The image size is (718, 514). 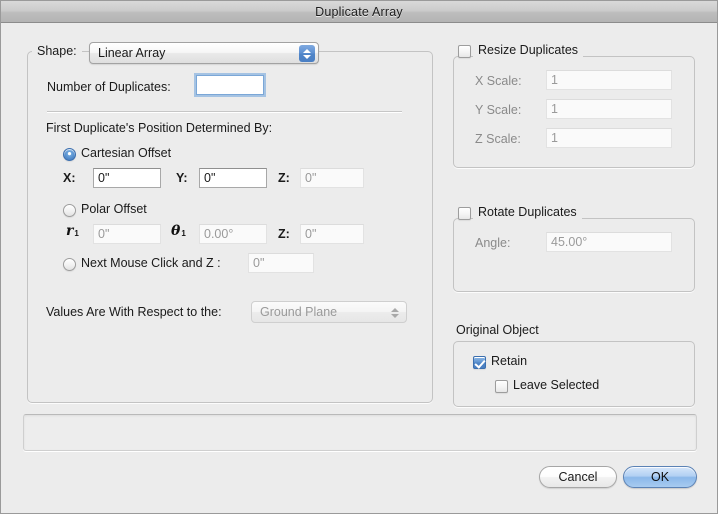 What do you see at coordinates (332, 234) in the screenshot?
I see `polar-z-input` at bounding box center [332, 234].